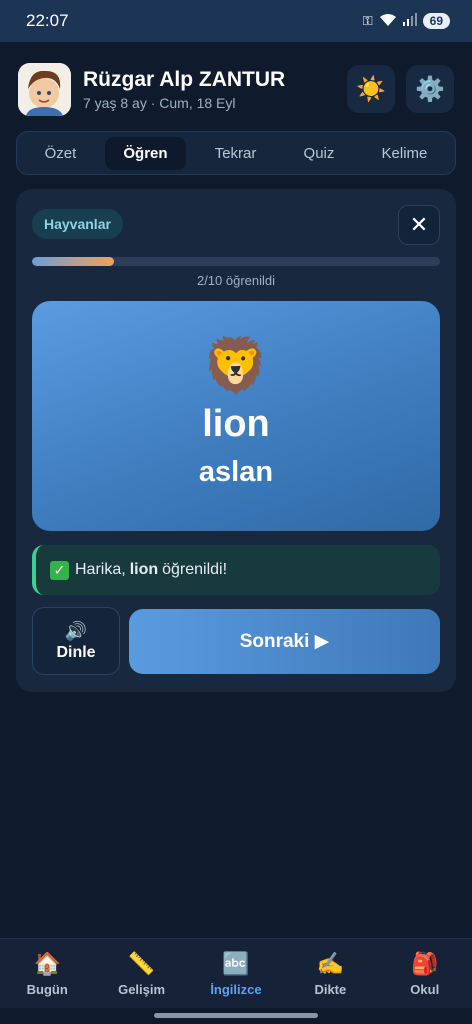 The image size is (472, 1024). I want to click on settings-button: ⚙️, so click(430, 89).